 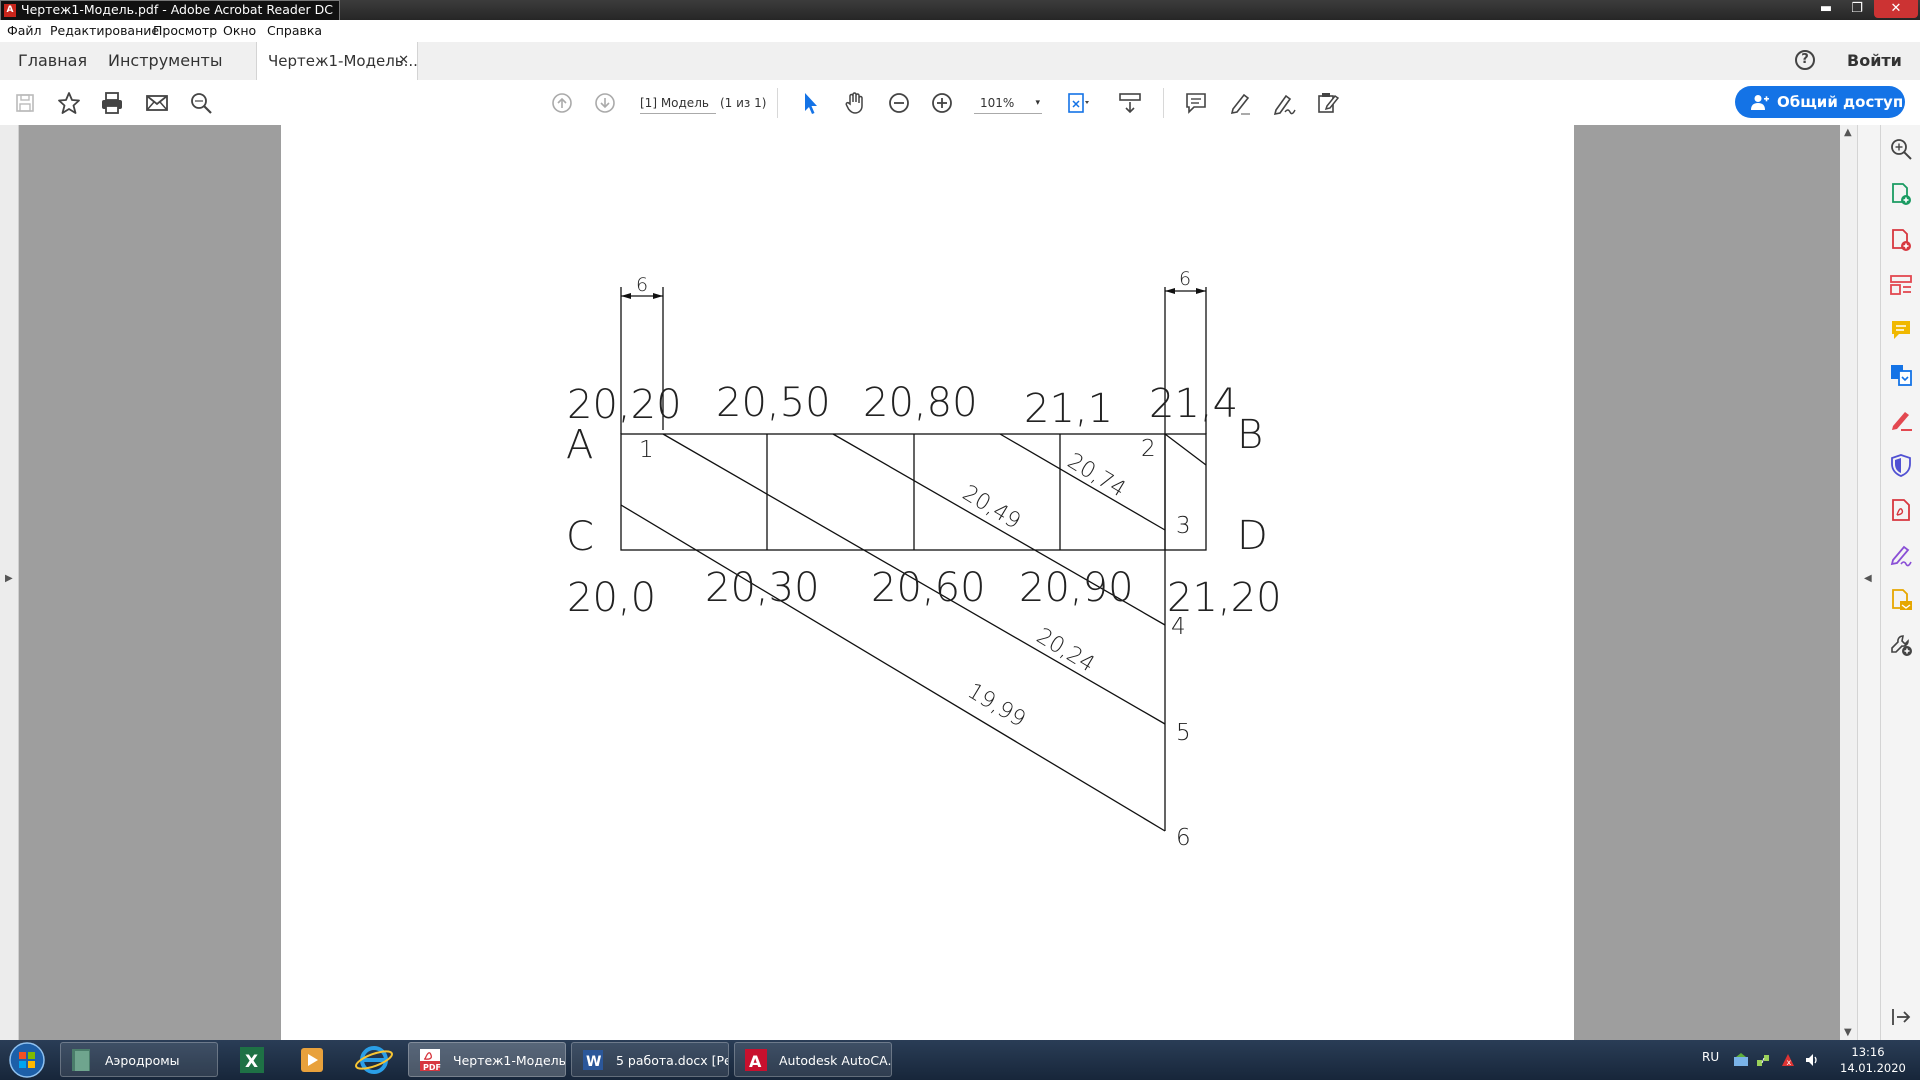 What do you see at coordinates (403, 61) in the screenshot?
I see `tab-close-icon: ✕` at bounding box center [403, 61].